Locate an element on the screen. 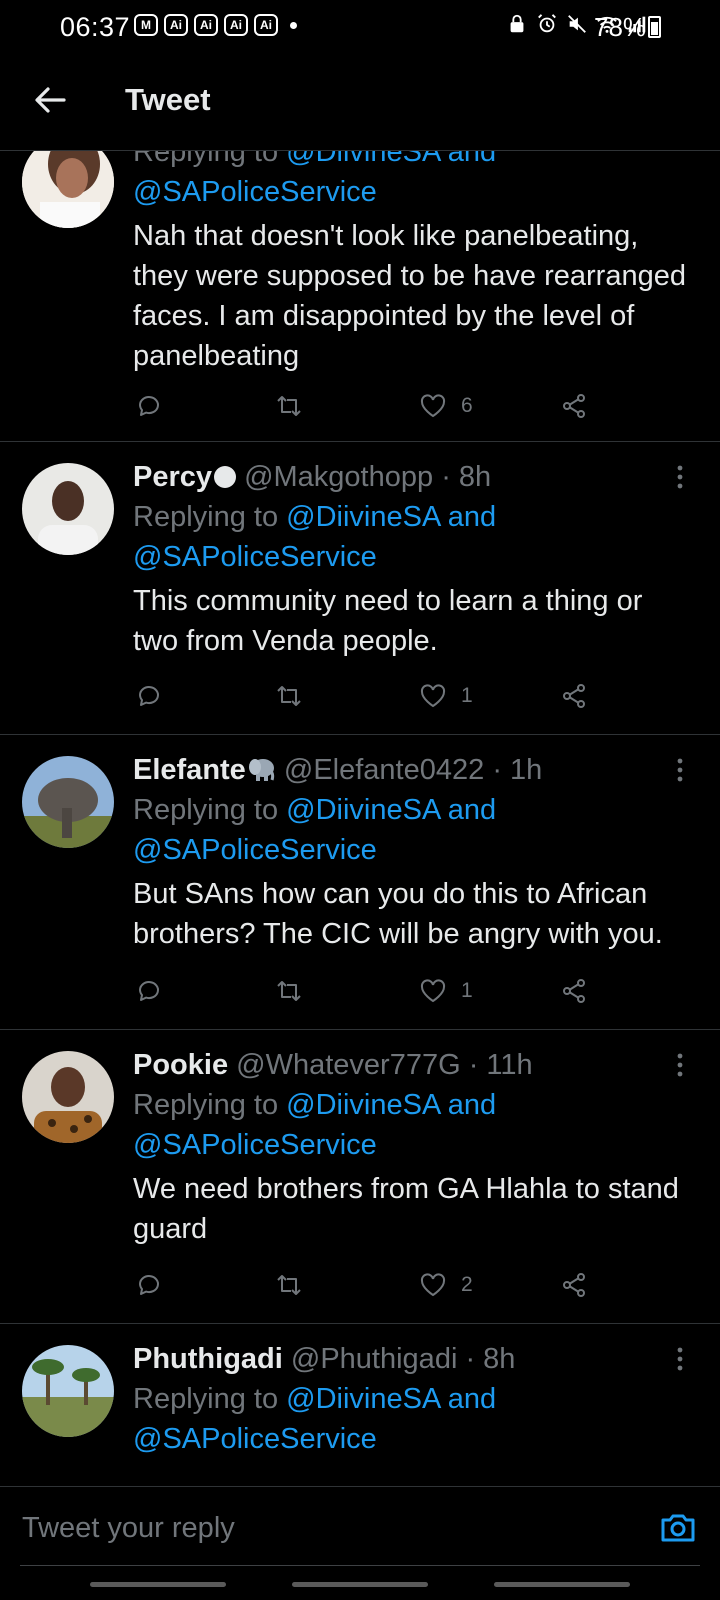 Image resolution: width=720 pixels, height=1600 pixels. like-button: 6 is located at coordinates (446, 406).